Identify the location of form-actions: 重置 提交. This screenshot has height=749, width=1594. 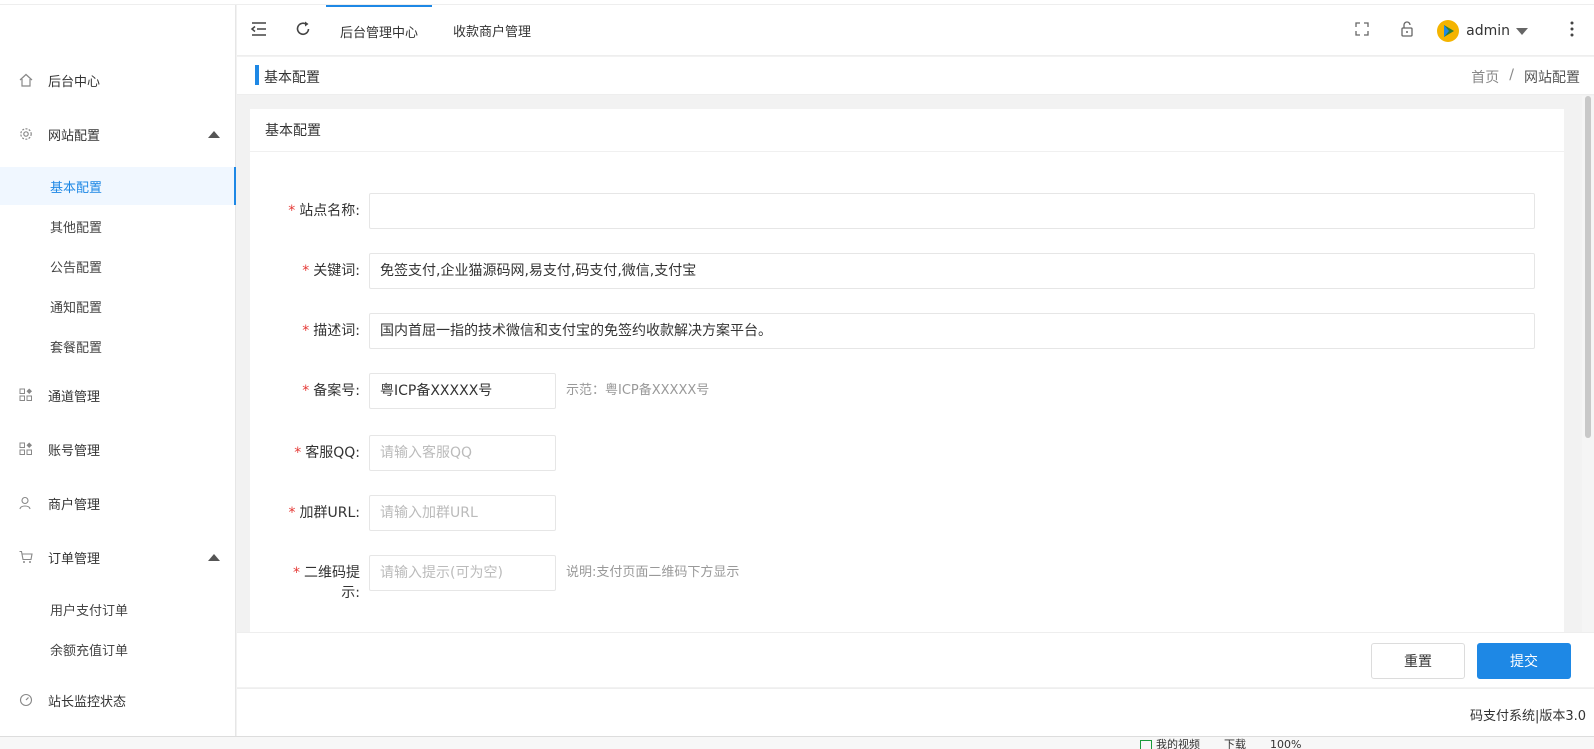
(915, 659).